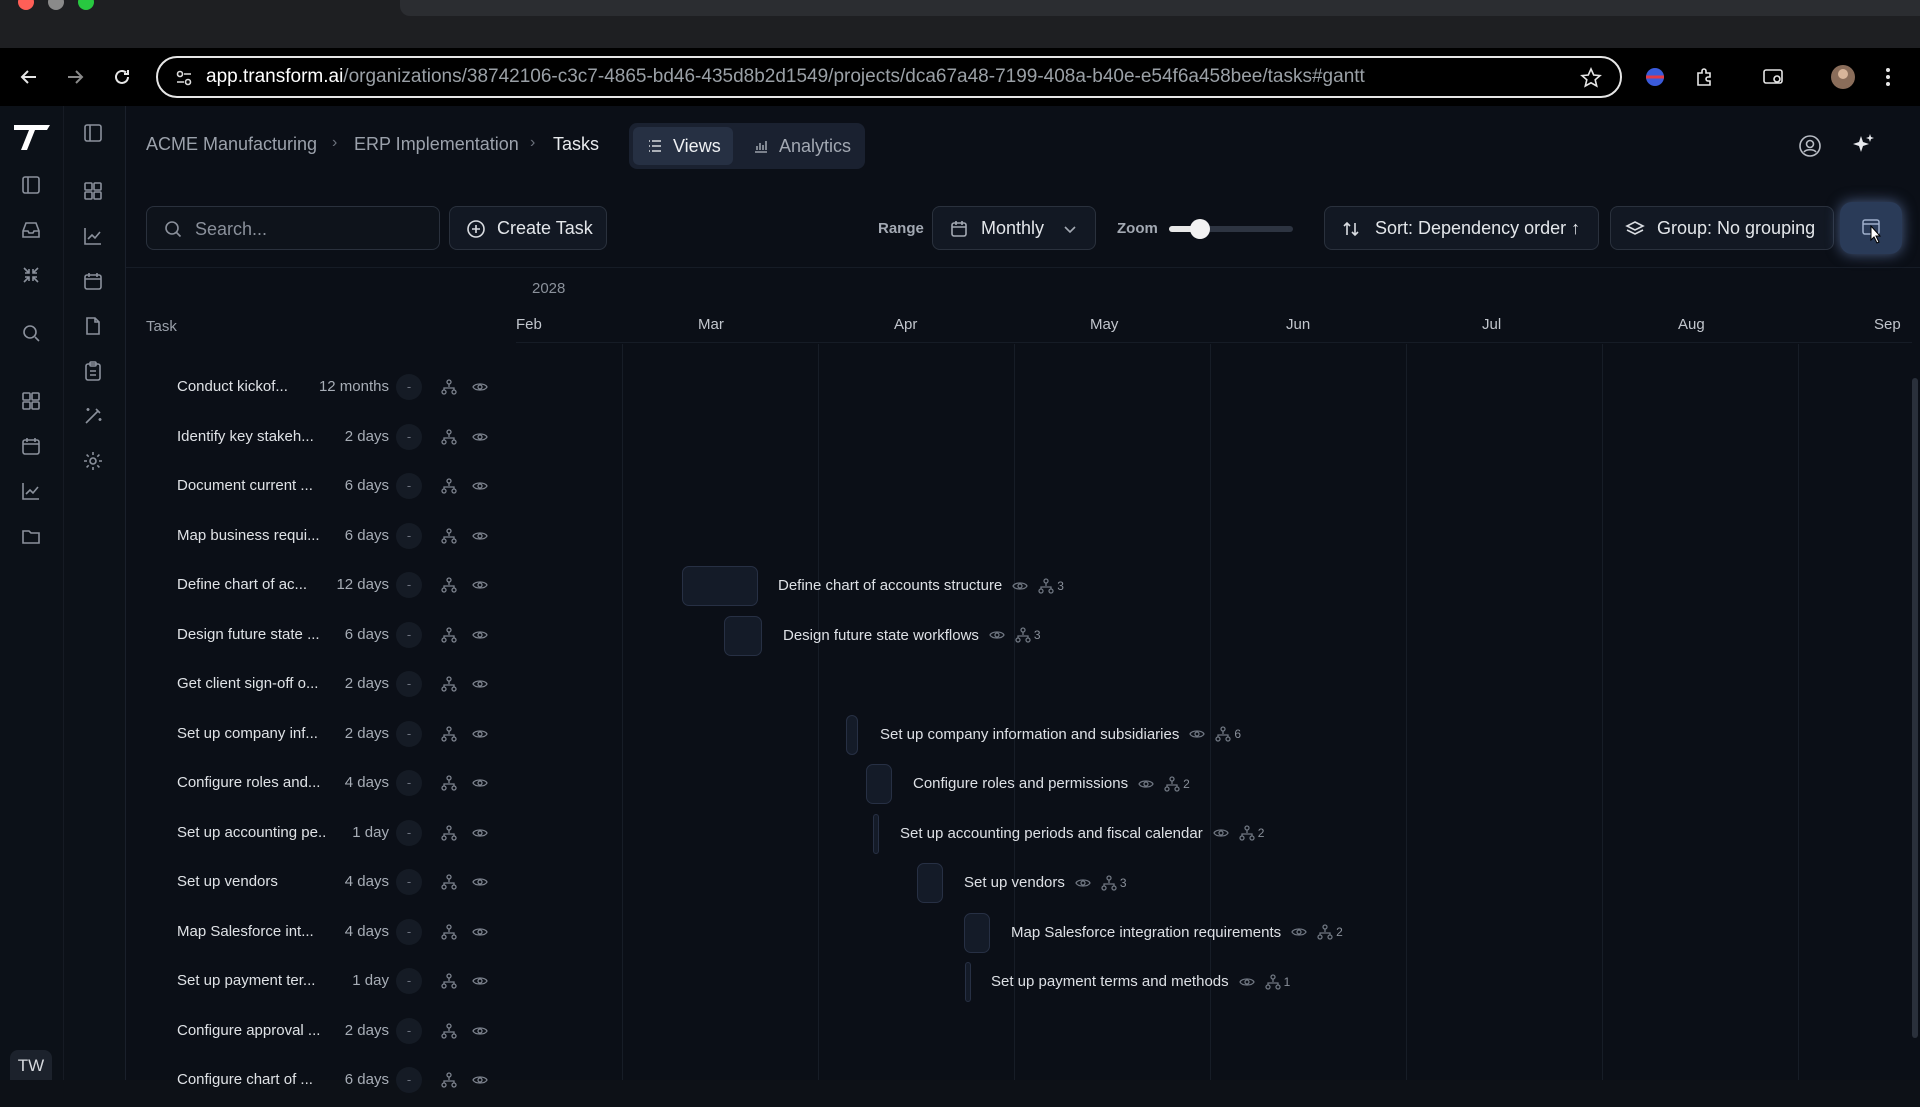  I want to click on group-button: Group: No grouping, so click(1722, 228).